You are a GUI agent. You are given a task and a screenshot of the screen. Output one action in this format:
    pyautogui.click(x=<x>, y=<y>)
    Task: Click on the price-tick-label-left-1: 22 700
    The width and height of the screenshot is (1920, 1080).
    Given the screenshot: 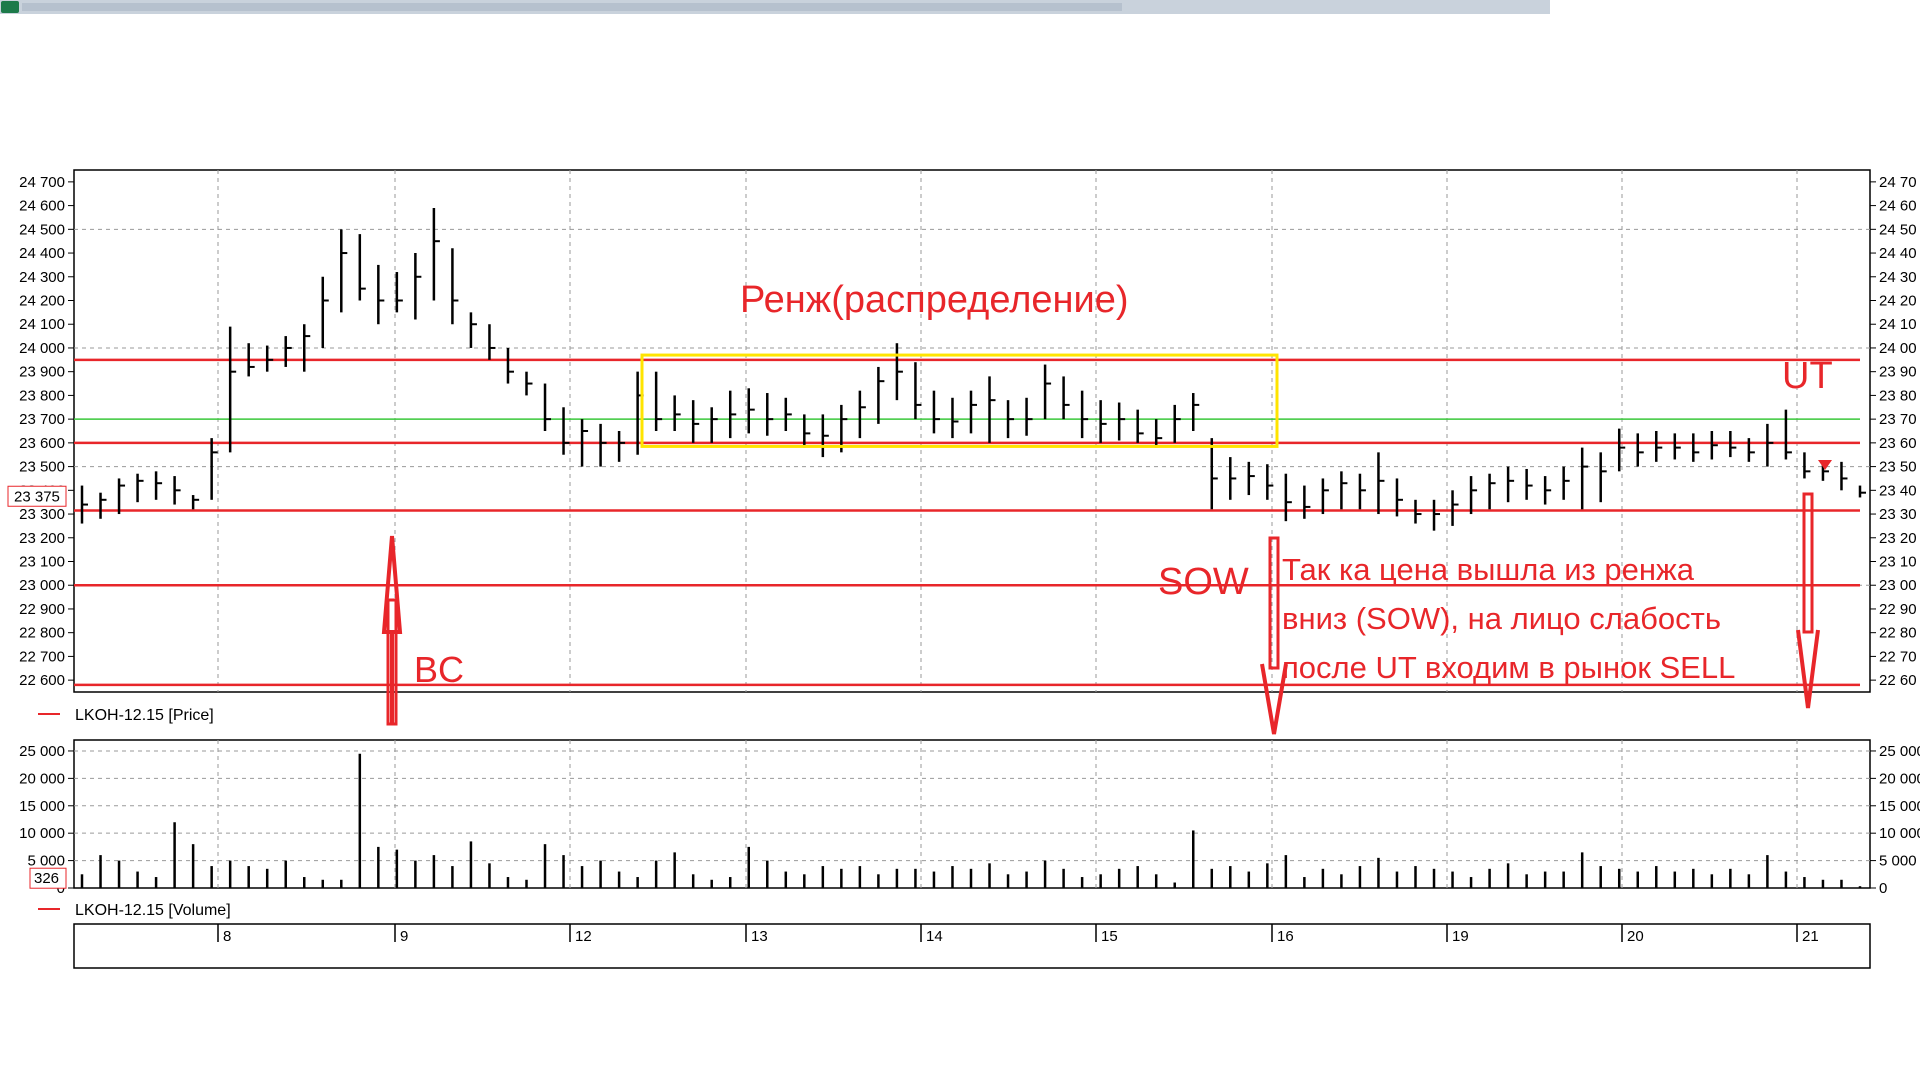 What is the action you would take?
    pyautogui.click(x=42, y=656)
    